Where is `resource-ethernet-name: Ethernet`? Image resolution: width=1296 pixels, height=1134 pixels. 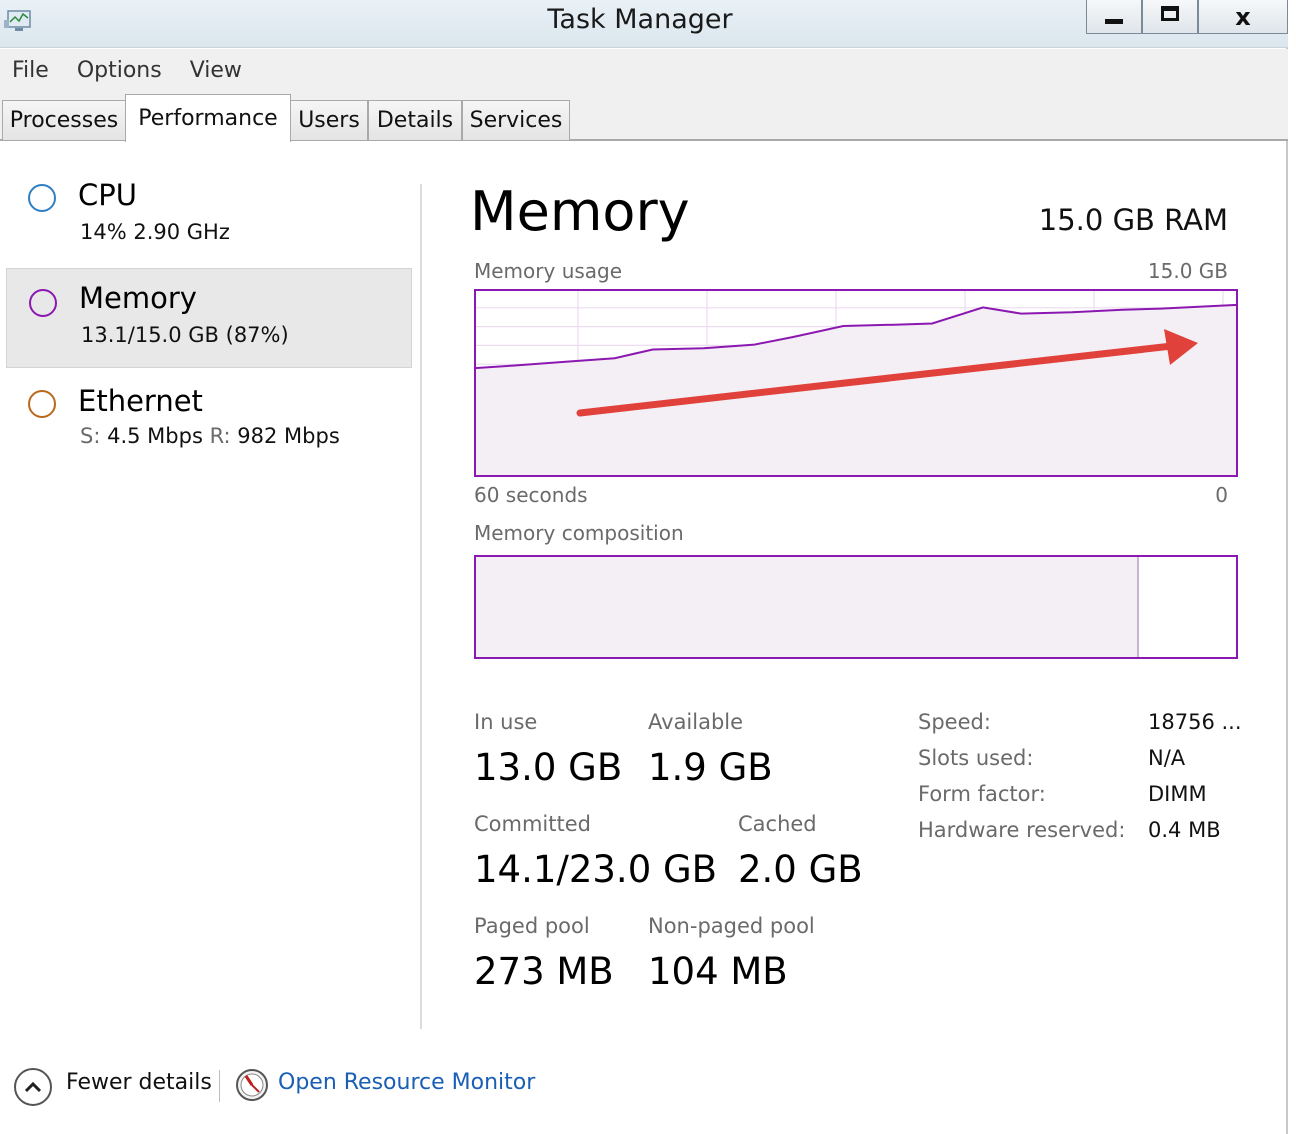 resource-ethernet-name: Ethernet is located at coordinates (140, 401).